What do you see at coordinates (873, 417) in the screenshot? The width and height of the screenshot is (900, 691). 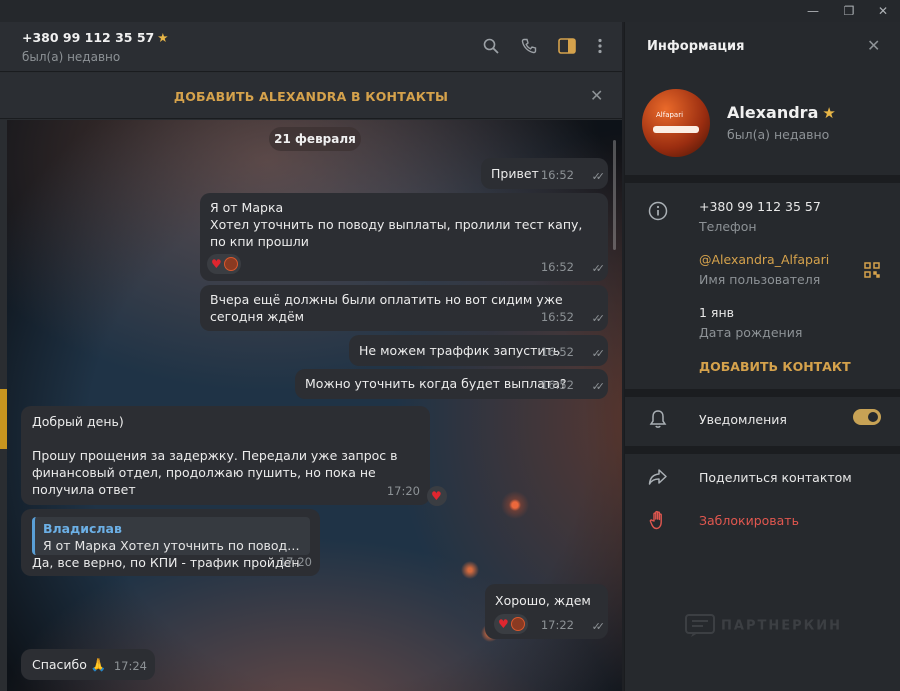 I see `toggle-knob` at bounding box center [873, 417].